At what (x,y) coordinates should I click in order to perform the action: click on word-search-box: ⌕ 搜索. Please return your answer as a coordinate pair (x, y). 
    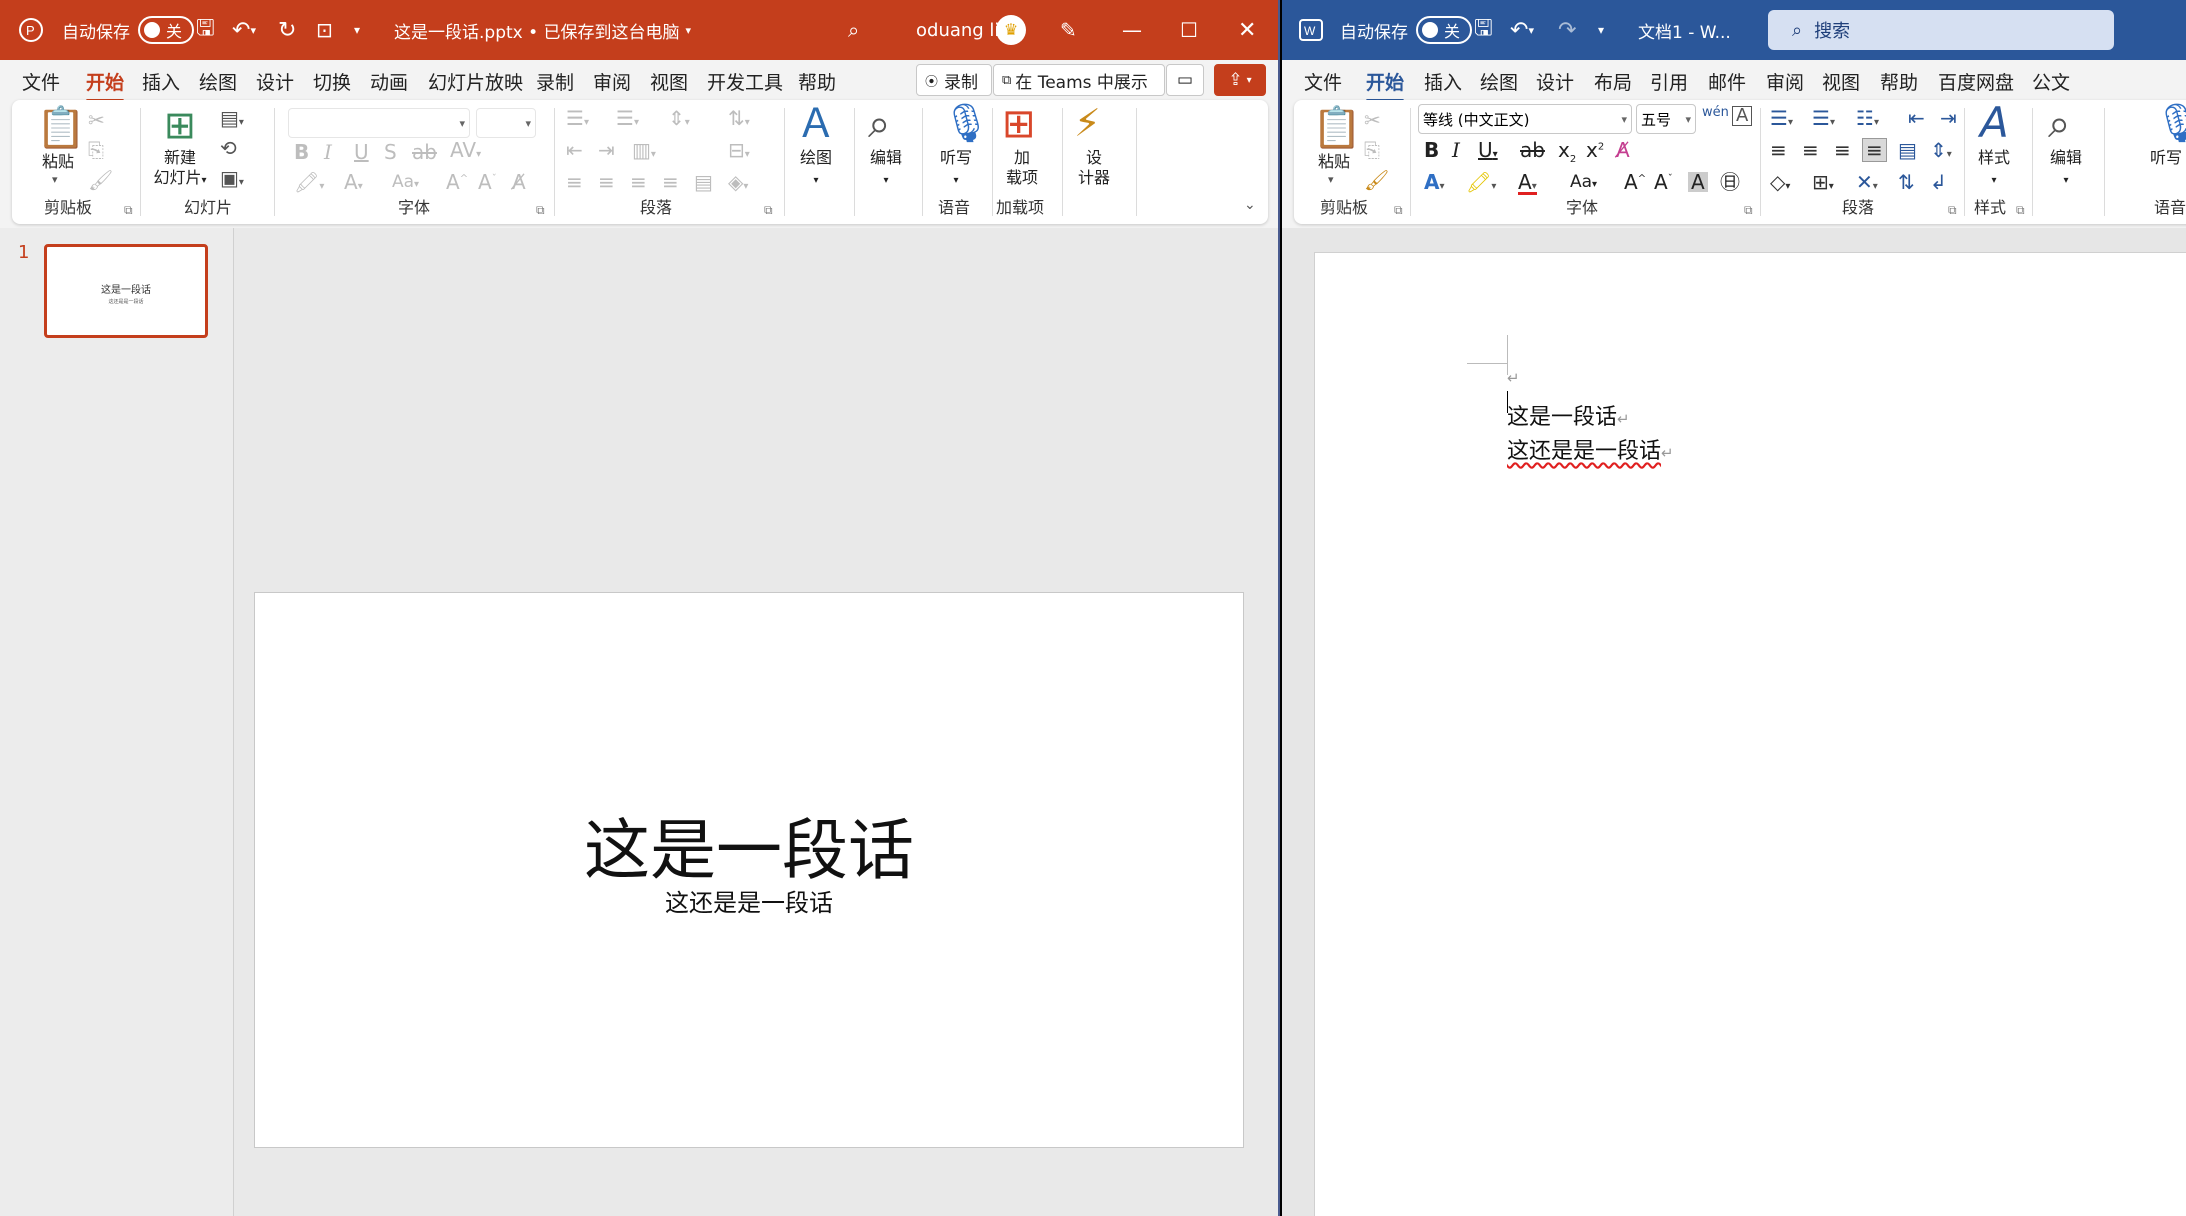
    Looking at the image, I should click on (1941, 30).